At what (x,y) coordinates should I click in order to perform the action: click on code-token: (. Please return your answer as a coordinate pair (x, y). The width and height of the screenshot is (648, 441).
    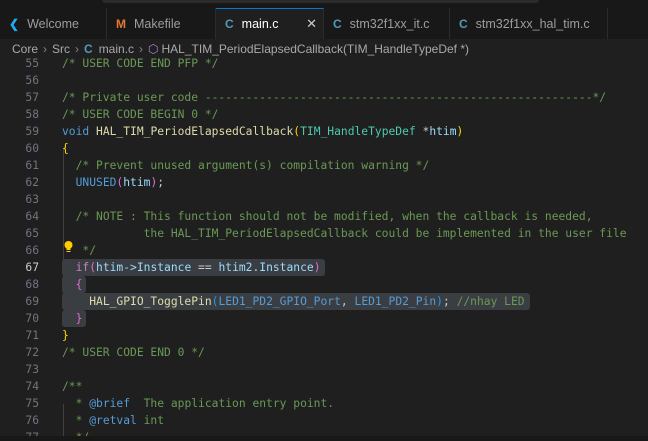
    Looking at the image, I should click on (93, 267).